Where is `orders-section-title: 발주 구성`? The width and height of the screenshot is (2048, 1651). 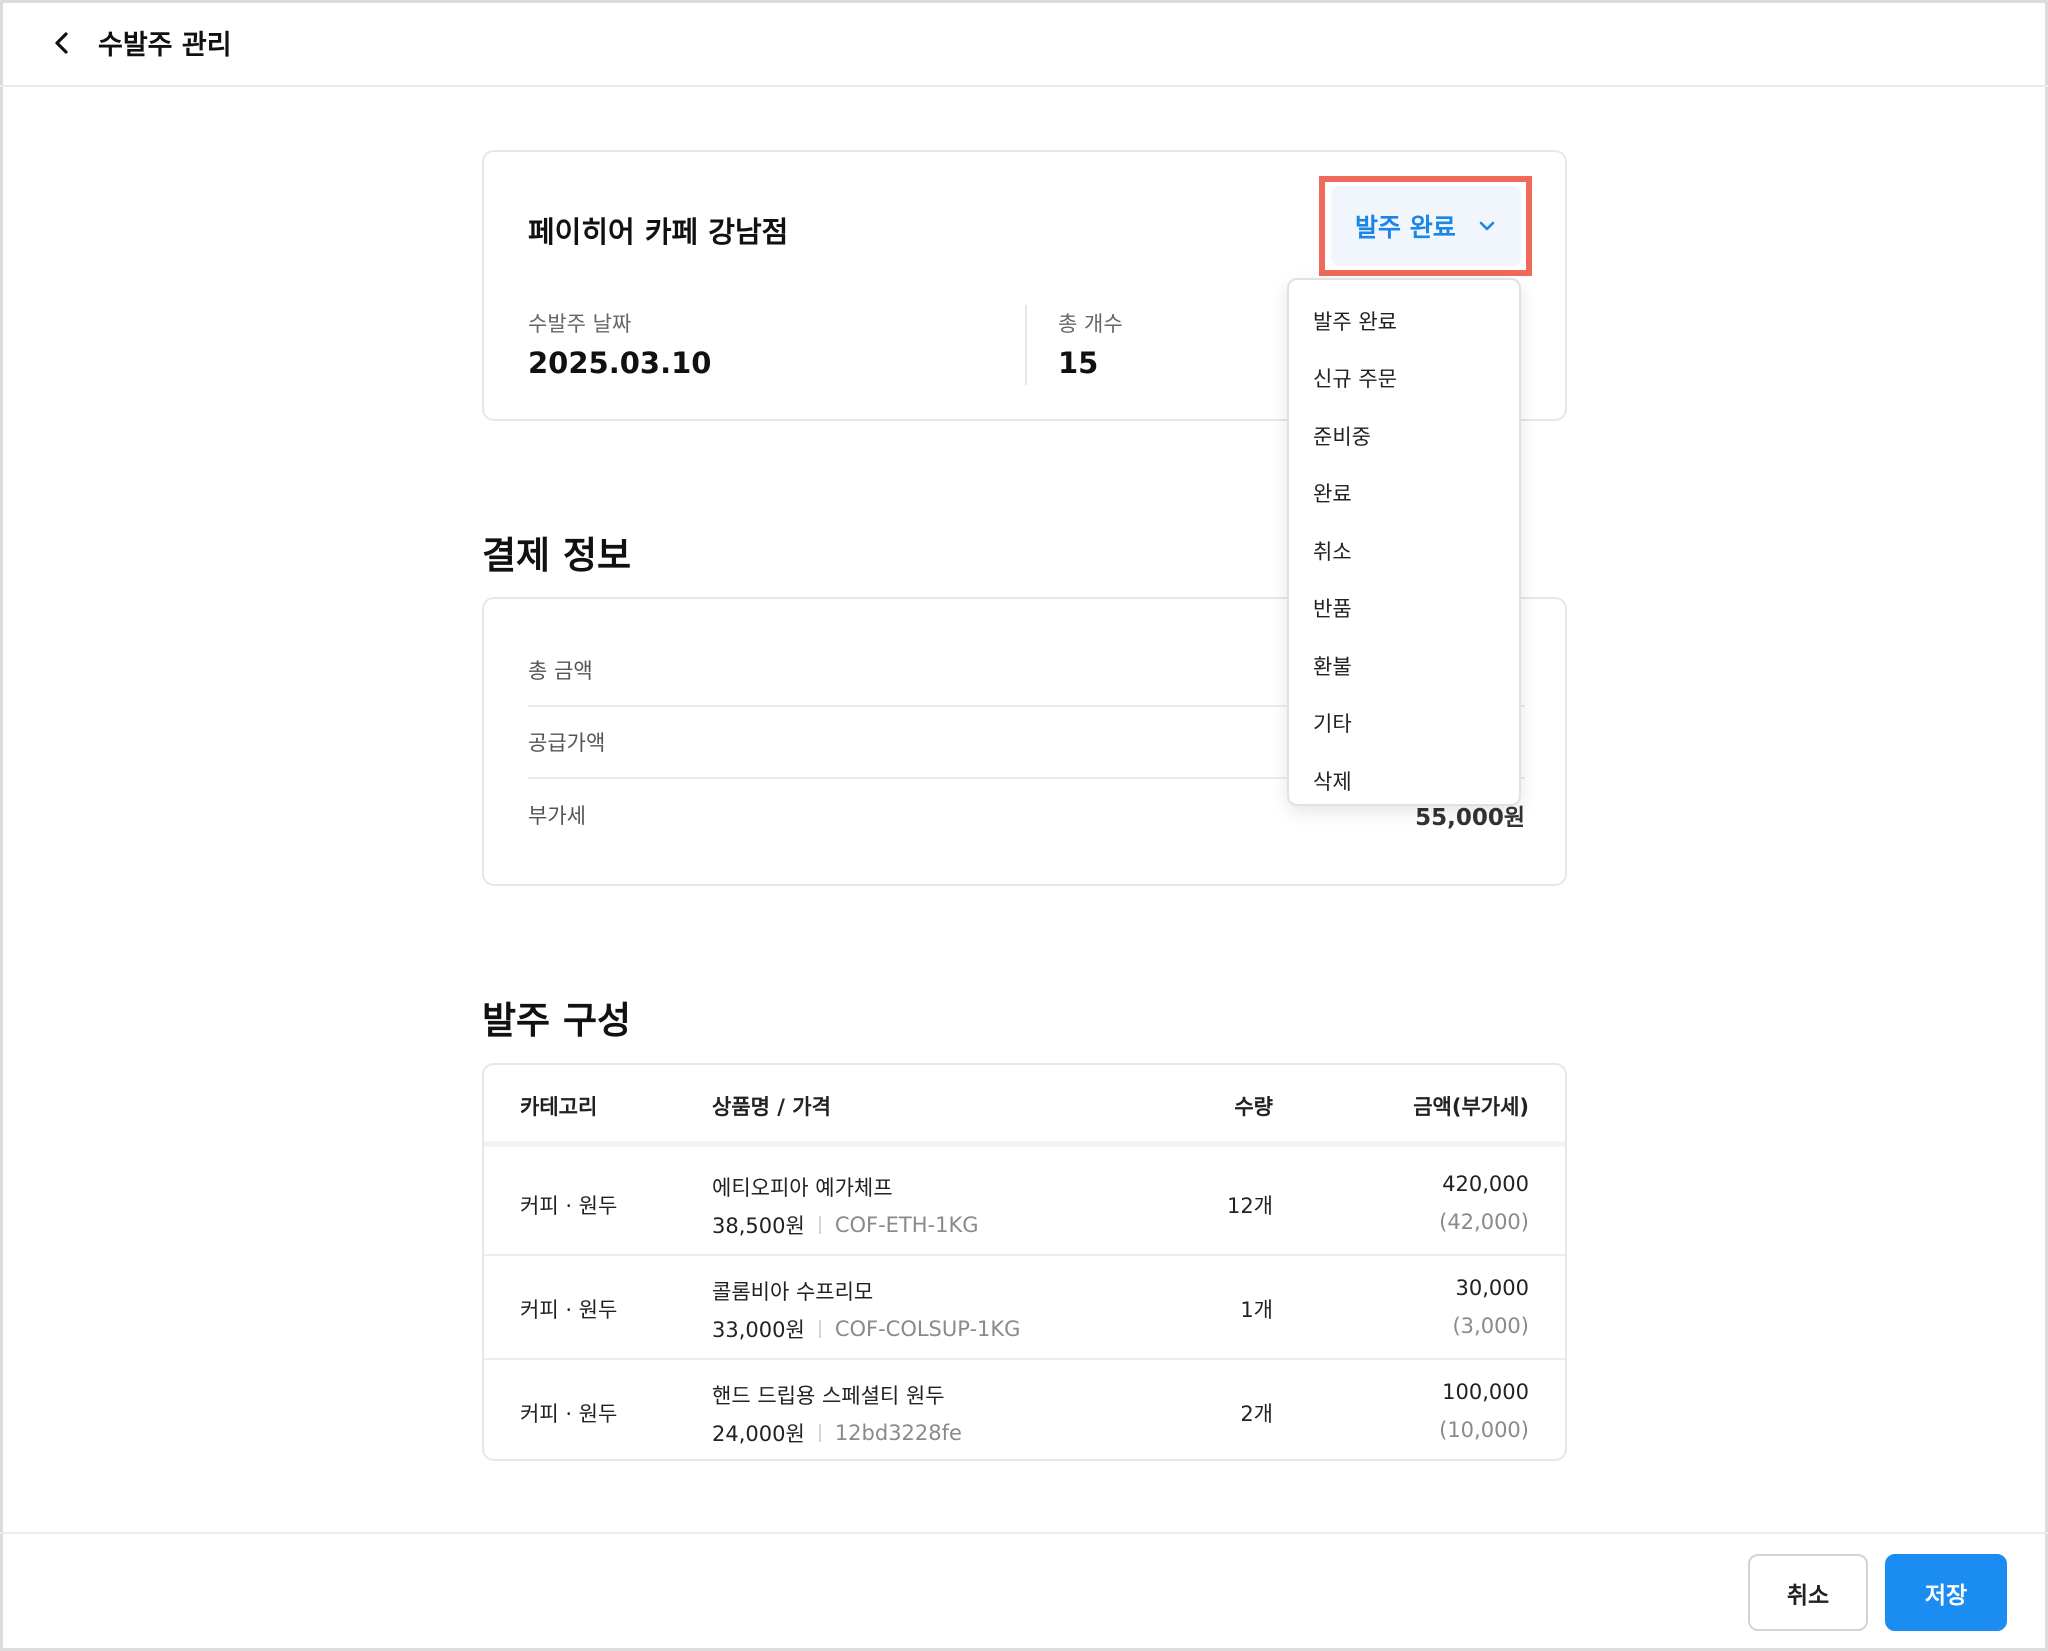
orders-section-title: 발주 구성 is located at coordinates (557, 1020).